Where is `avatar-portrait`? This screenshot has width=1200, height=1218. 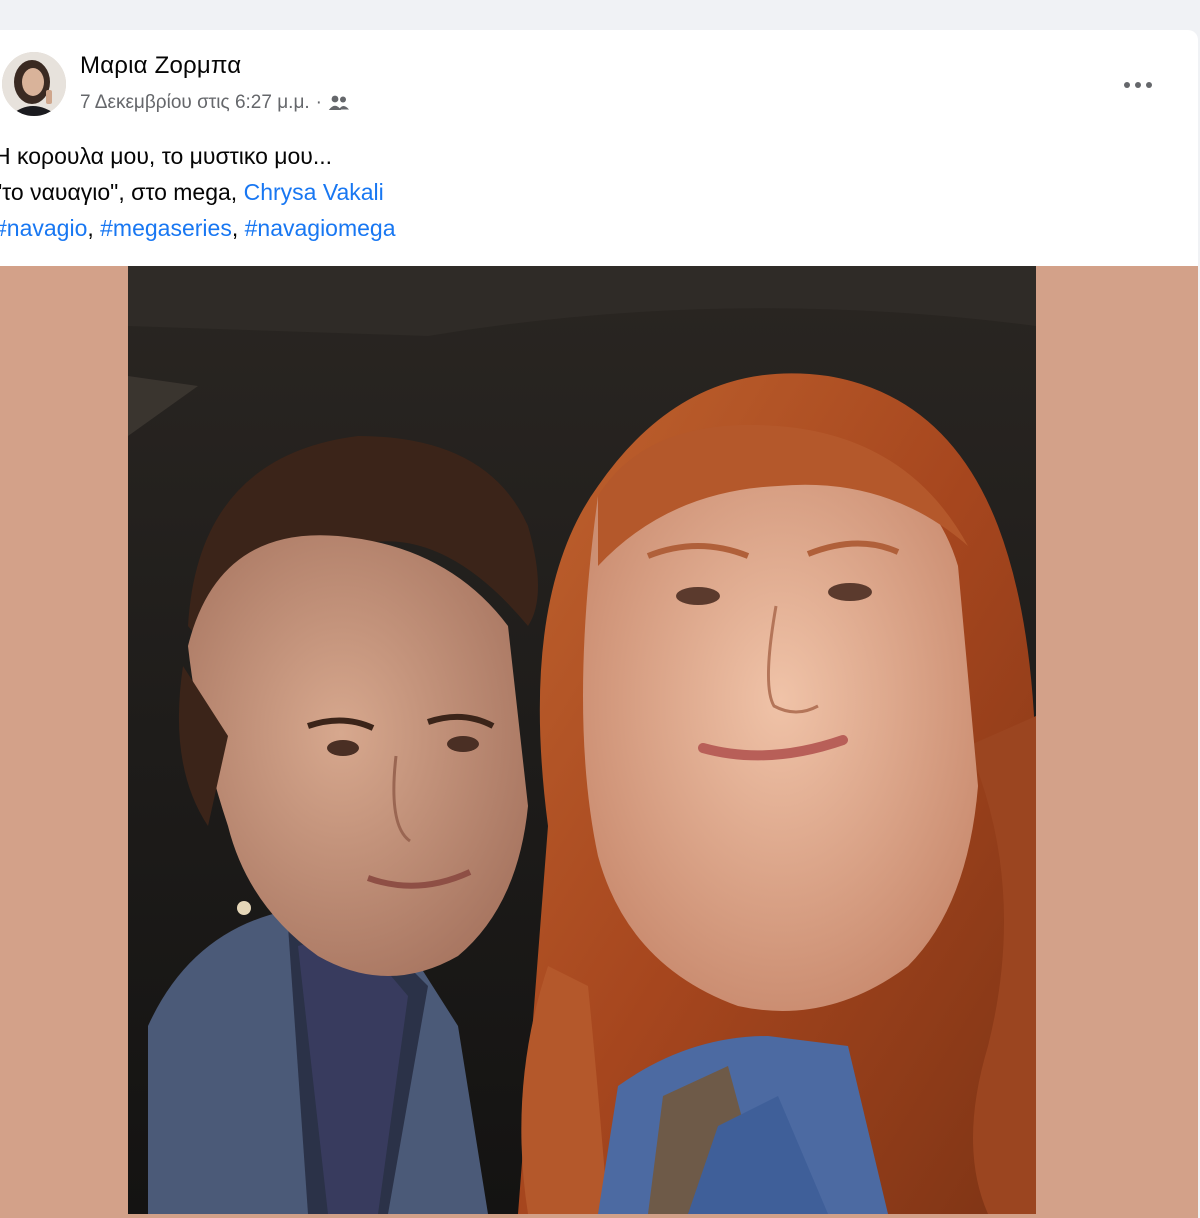 avatar-portrait is located at coordinates (34, 84).